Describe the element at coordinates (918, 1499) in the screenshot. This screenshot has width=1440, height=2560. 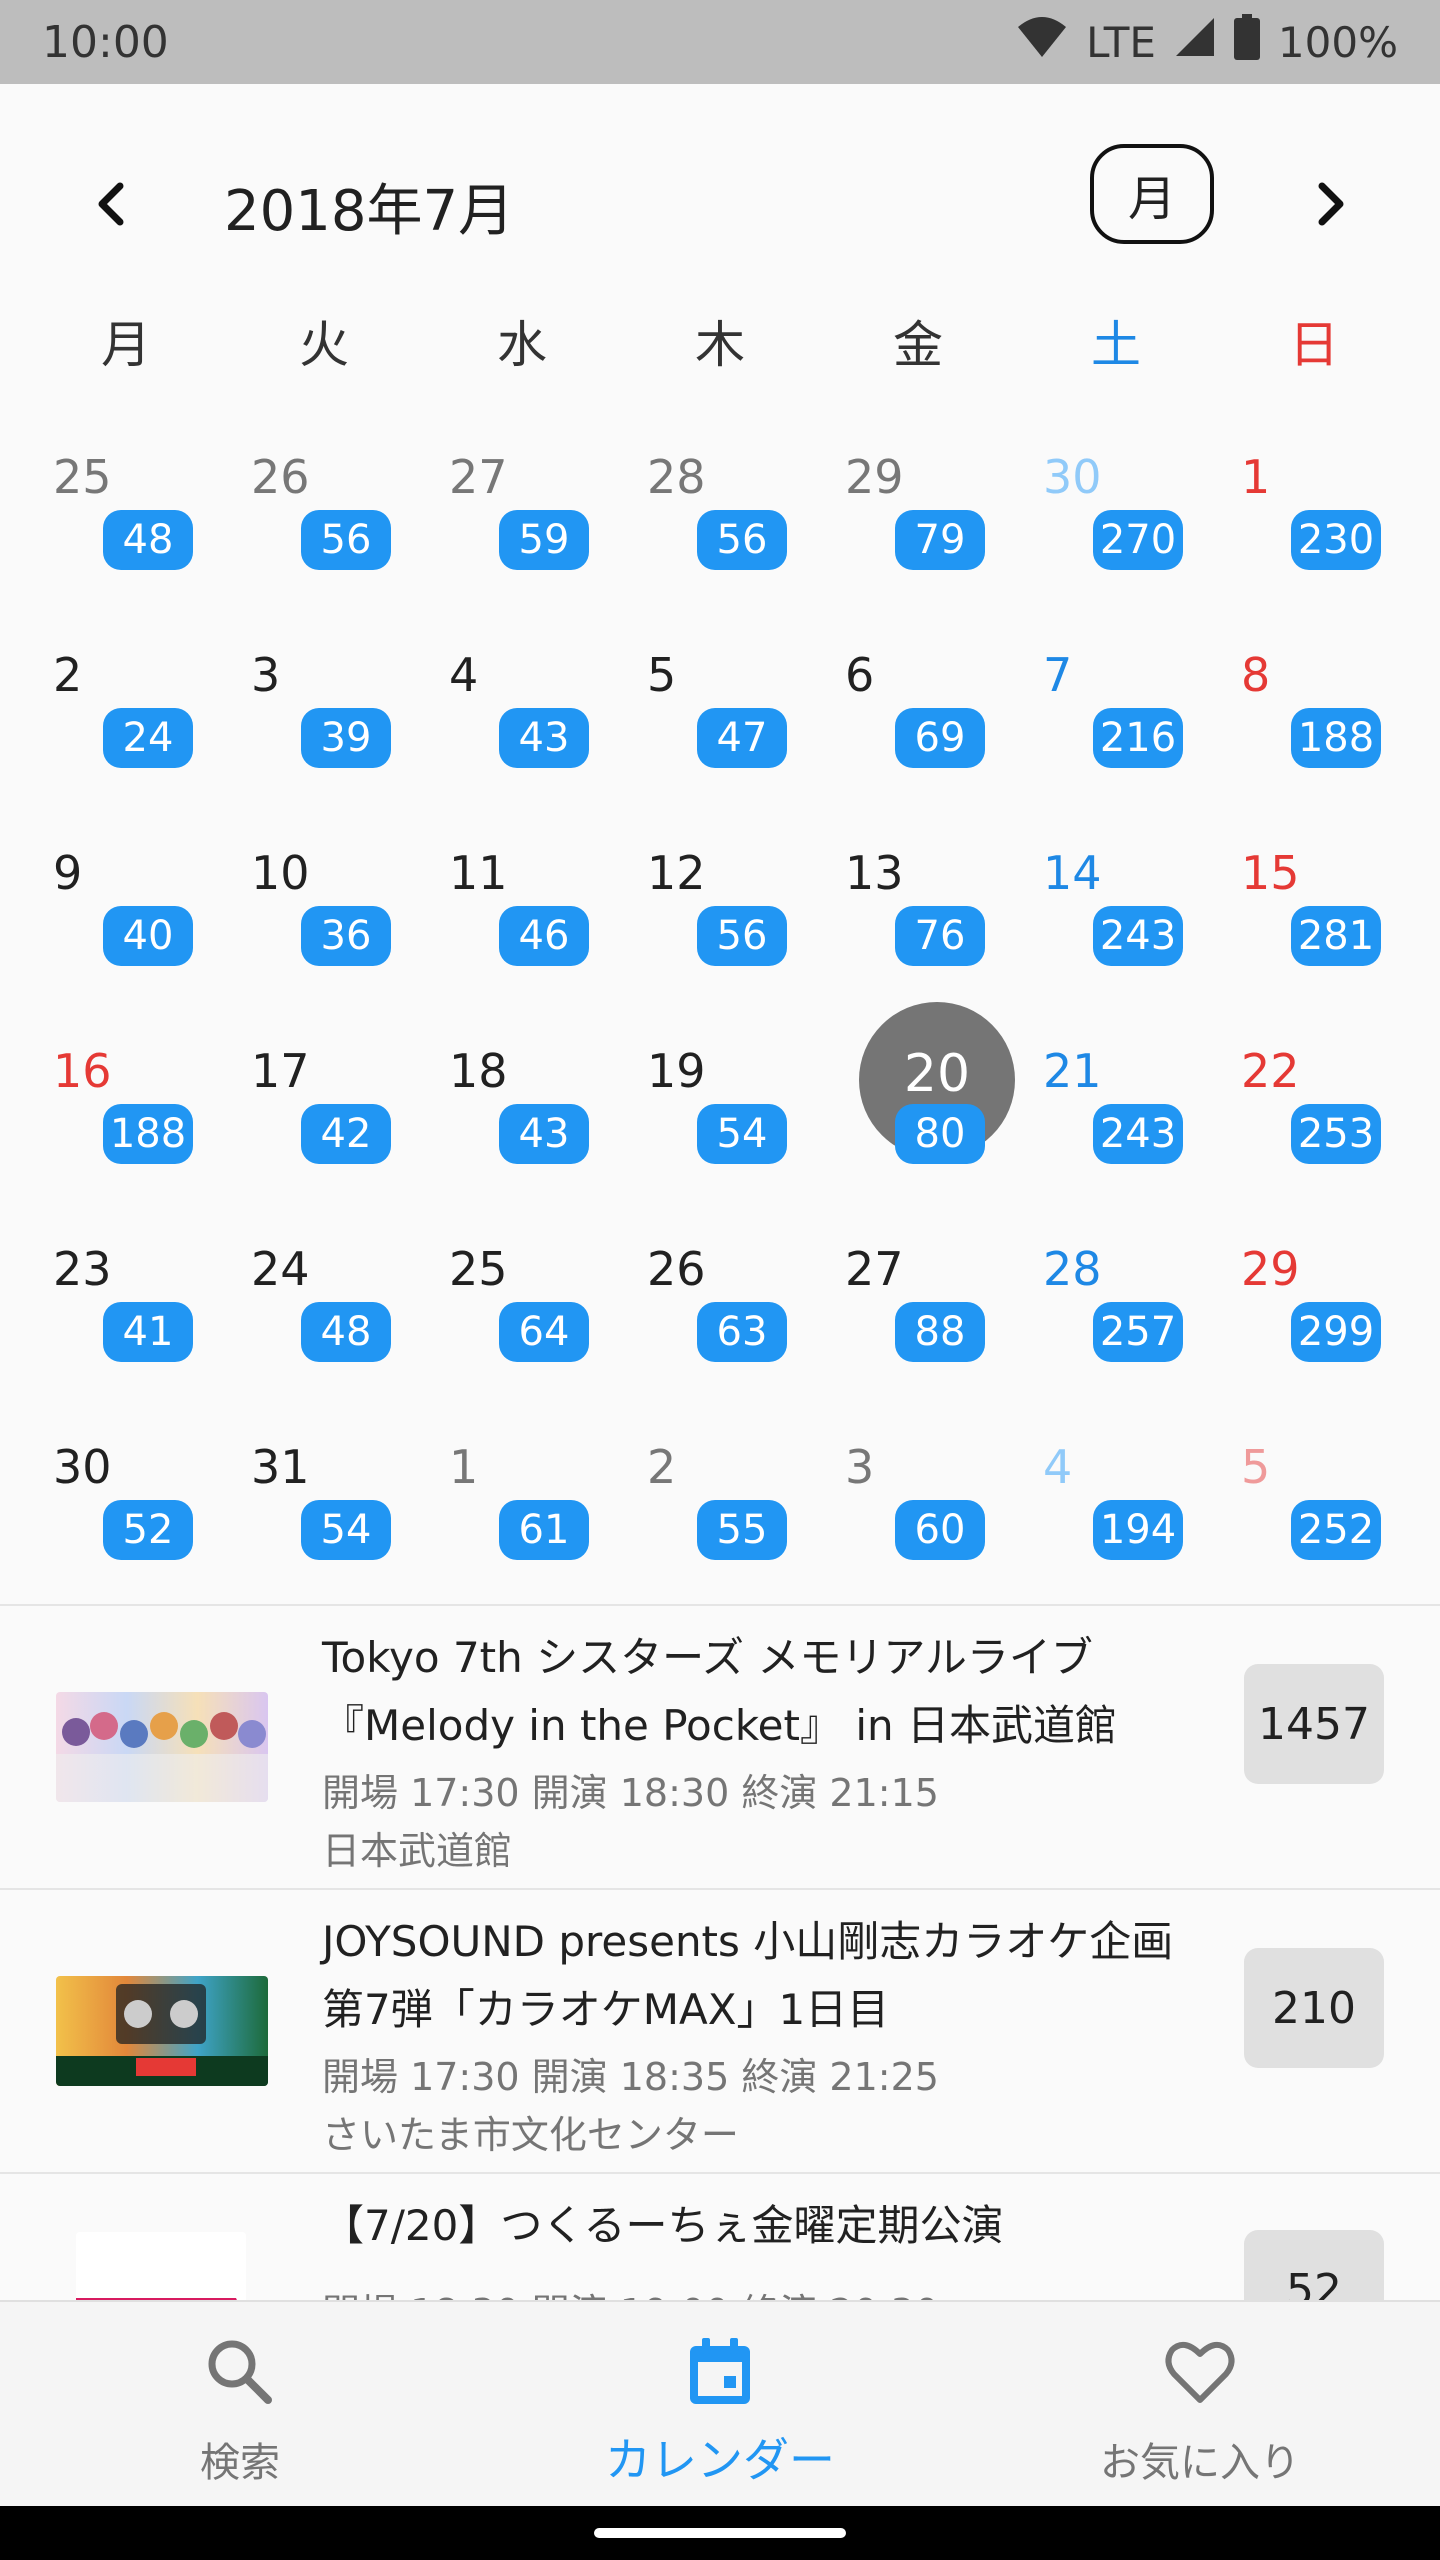
I see `calendar-day-cell: 3 60` at that location.